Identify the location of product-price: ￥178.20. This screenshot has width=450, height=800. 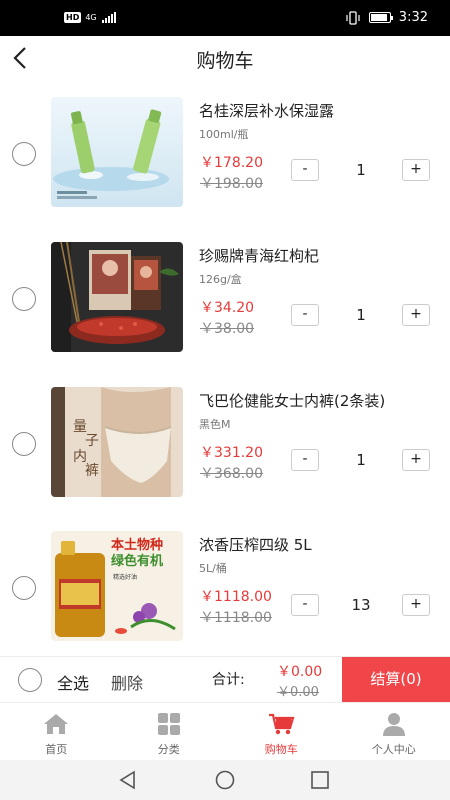
(231, 163).